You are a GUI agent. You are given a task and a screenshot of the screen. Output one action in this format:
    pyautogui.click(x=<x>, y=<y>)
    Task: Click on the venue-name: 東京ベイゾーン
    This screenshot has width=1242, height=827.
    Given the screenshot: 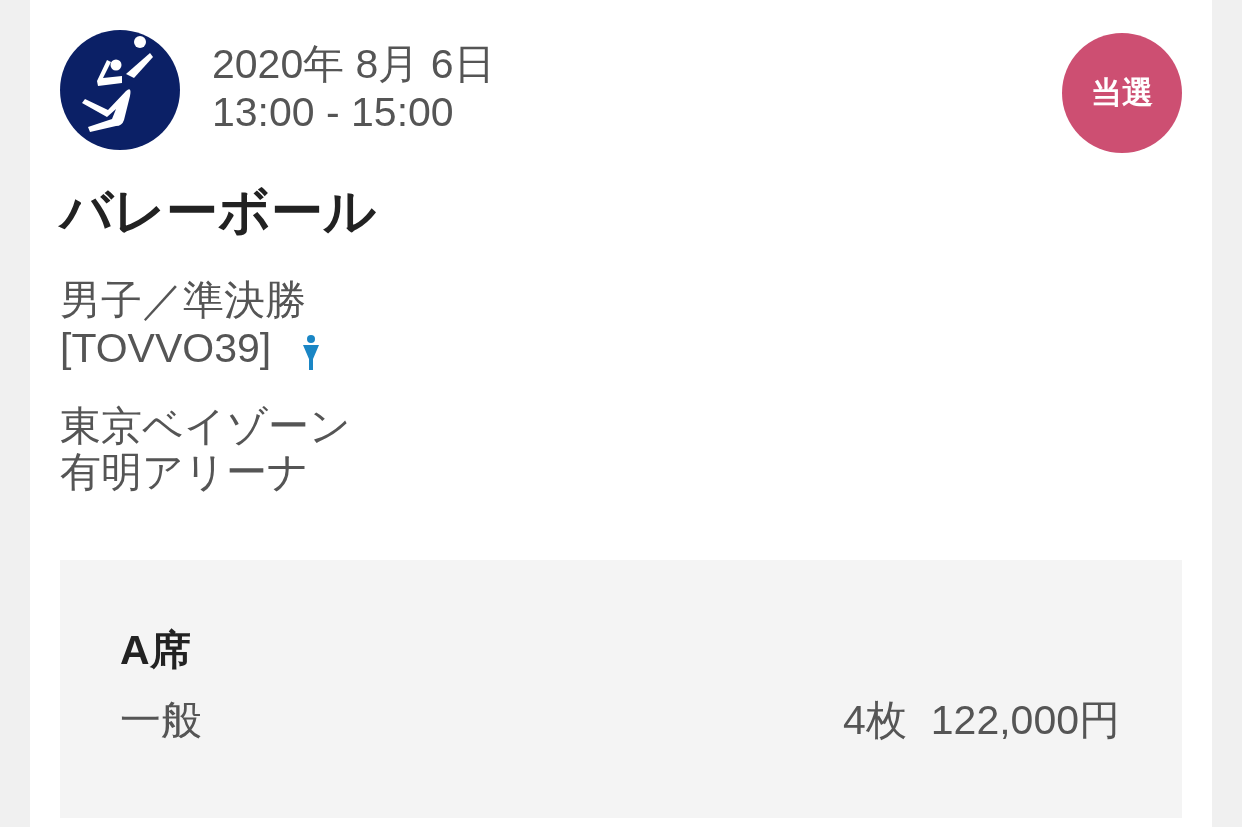 What is the action you would take?
    pyautogui.click(x=205, y=426)
    